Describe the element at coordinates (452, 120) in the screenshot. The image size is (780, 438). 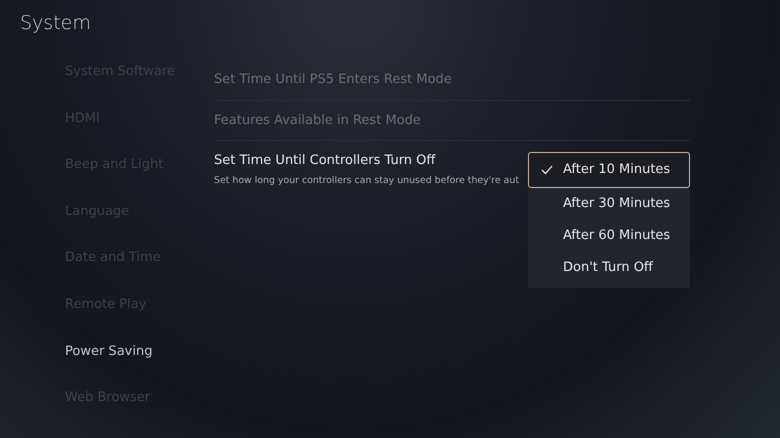
I see `setting-label: Features Available in Rest Mode` at that location.